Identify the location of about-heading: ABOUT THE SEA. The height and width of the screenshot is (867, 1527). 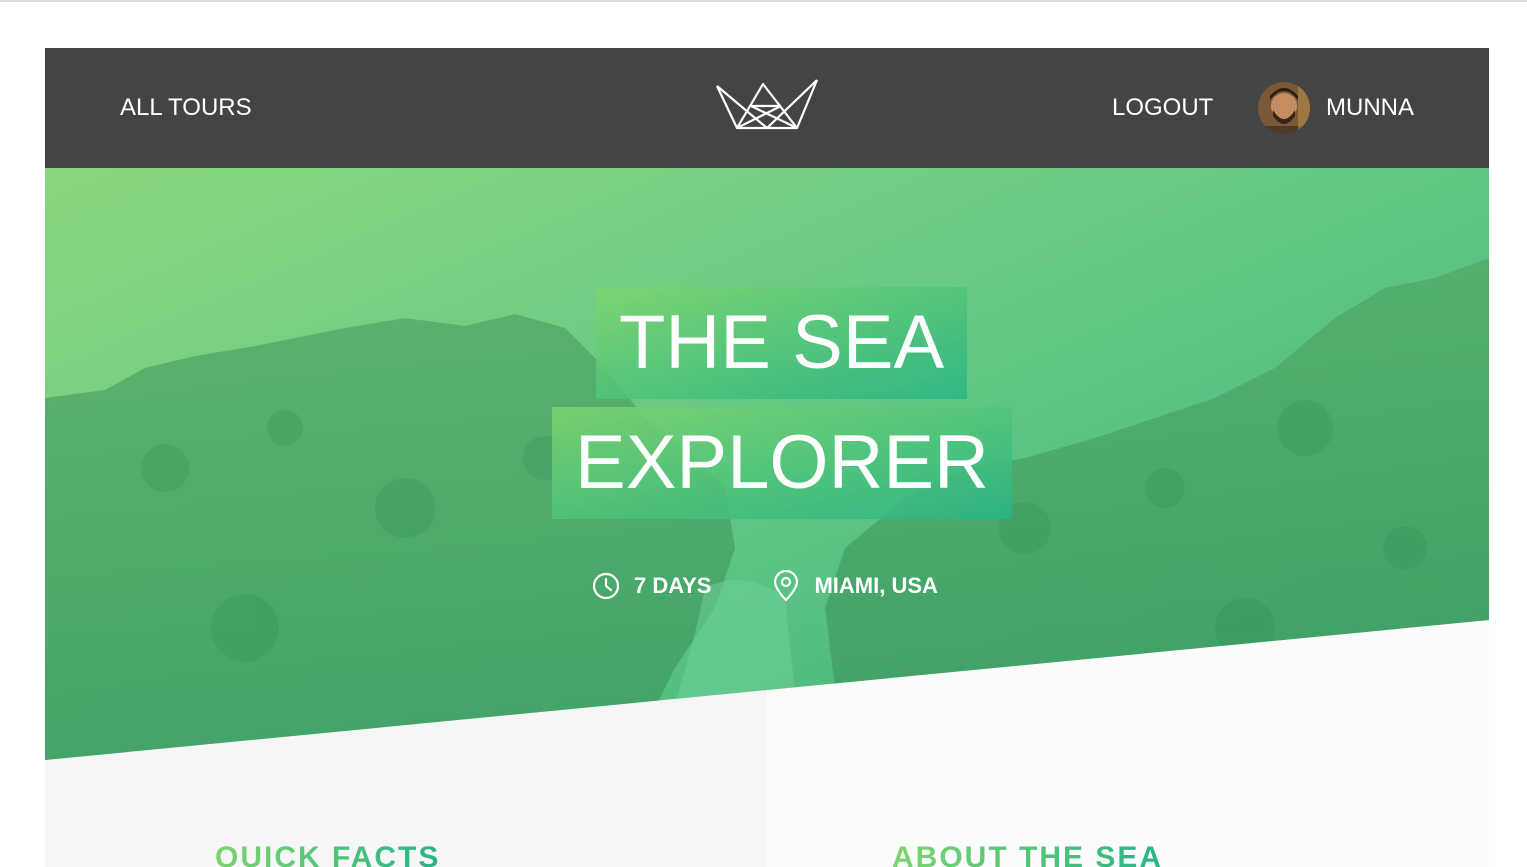
(1027, 853).